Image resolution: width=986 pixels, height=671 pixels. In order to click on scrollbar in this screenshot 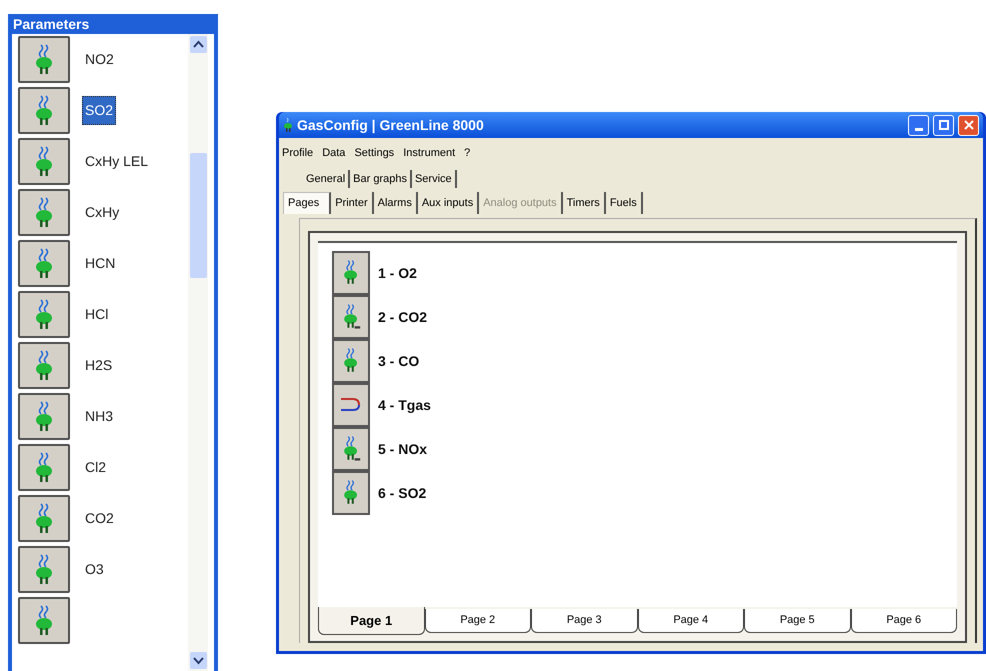, I will do `click(198, 352)`.